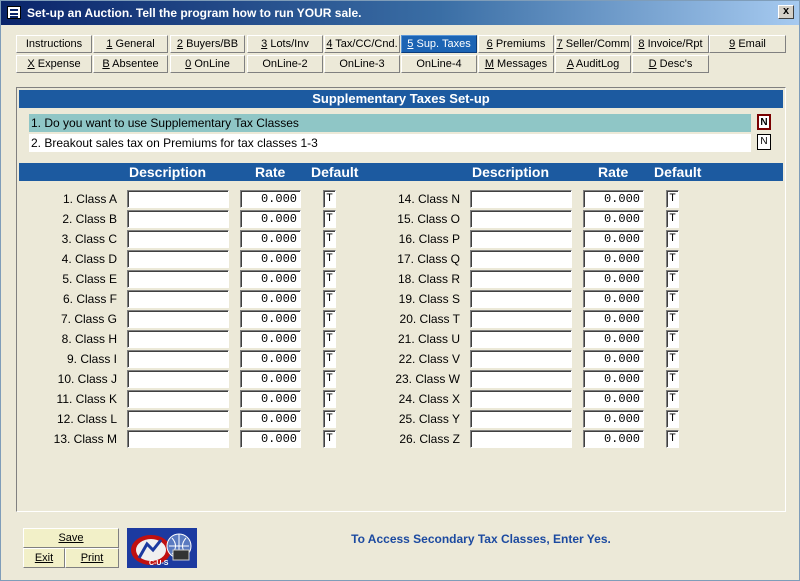 The width and height of the screenshot is (800, 581). What do you see at coordinates (130, 44) in the screenshot?
I see `tab-tabs_row1-1: 1 General` at bounding box center [130, 44].